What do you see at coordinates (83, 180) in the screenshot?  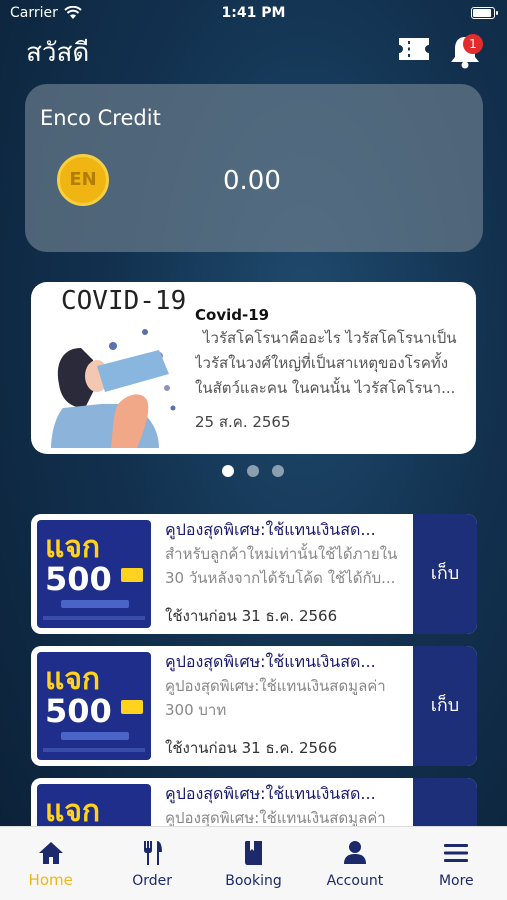 I see `coin-icon: EN` at bounding box center [83, 180].